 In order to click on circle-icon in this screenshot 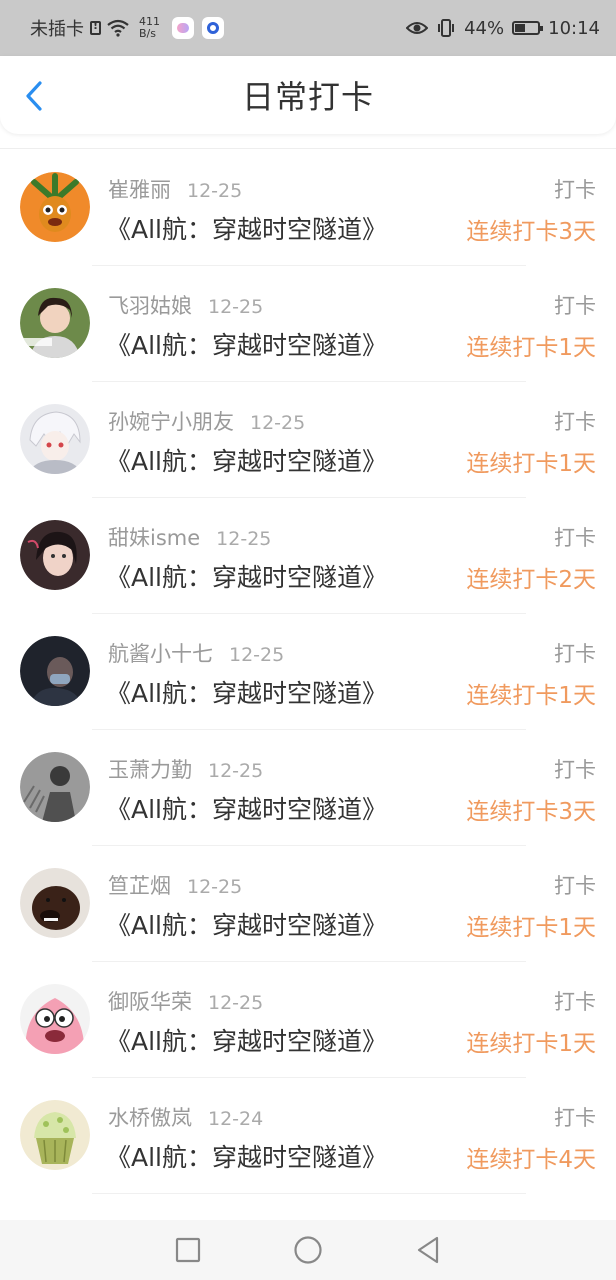, I will do `click(308, 1250)`.